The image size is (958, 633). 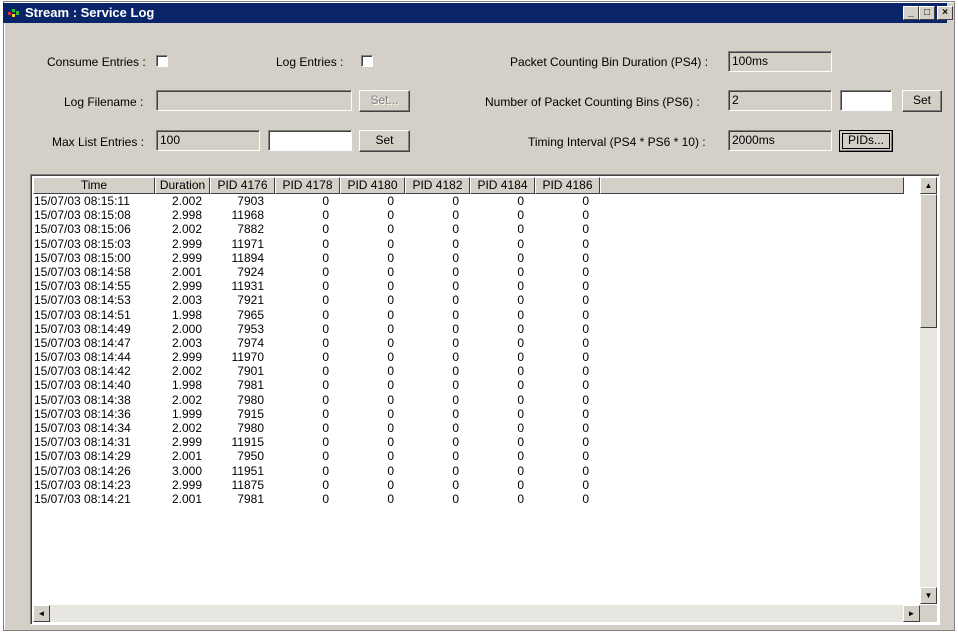 I want to click on table-cell: 15/07/03 08:14:49, so click(x=82, y=328).